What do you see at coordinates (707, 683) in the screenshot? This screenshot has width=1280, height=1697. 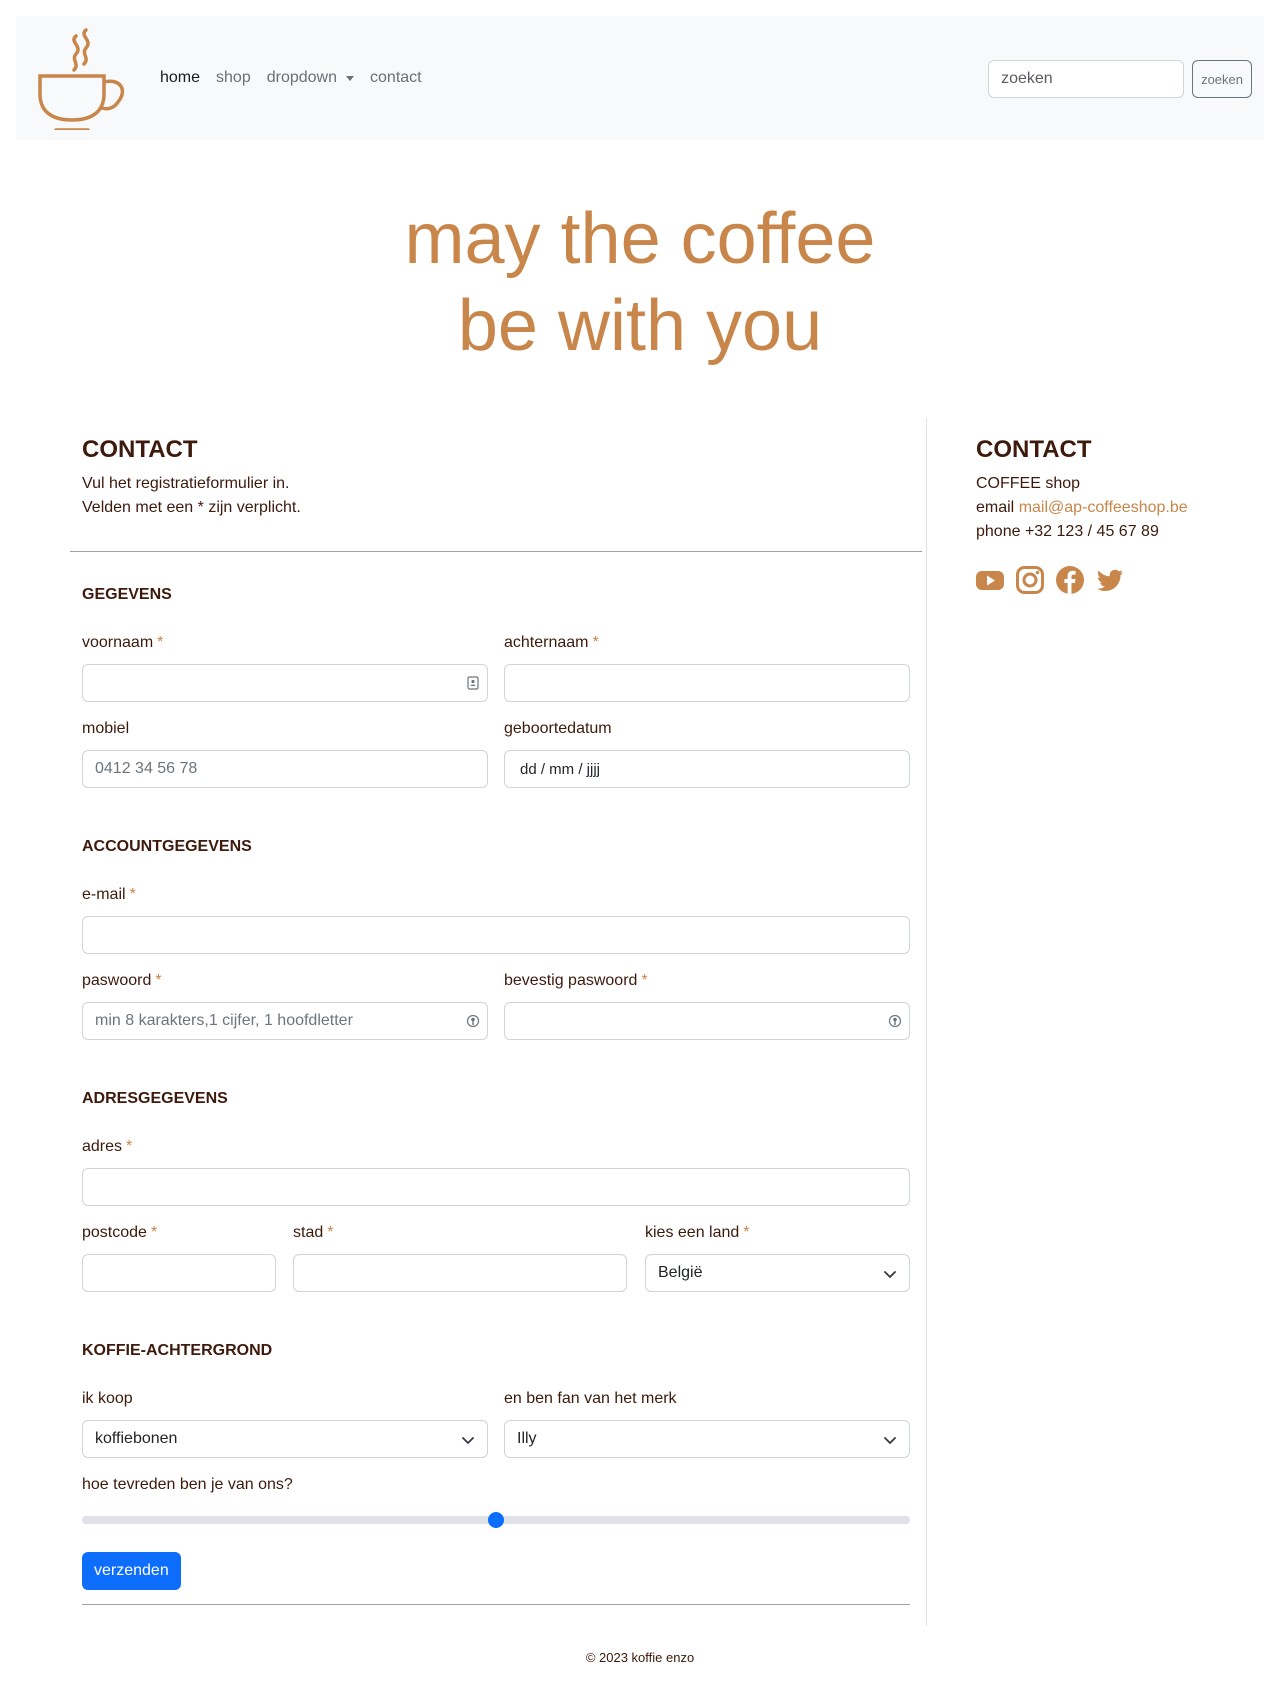 I see `achternaam-field` at bounding box center [707, 683].